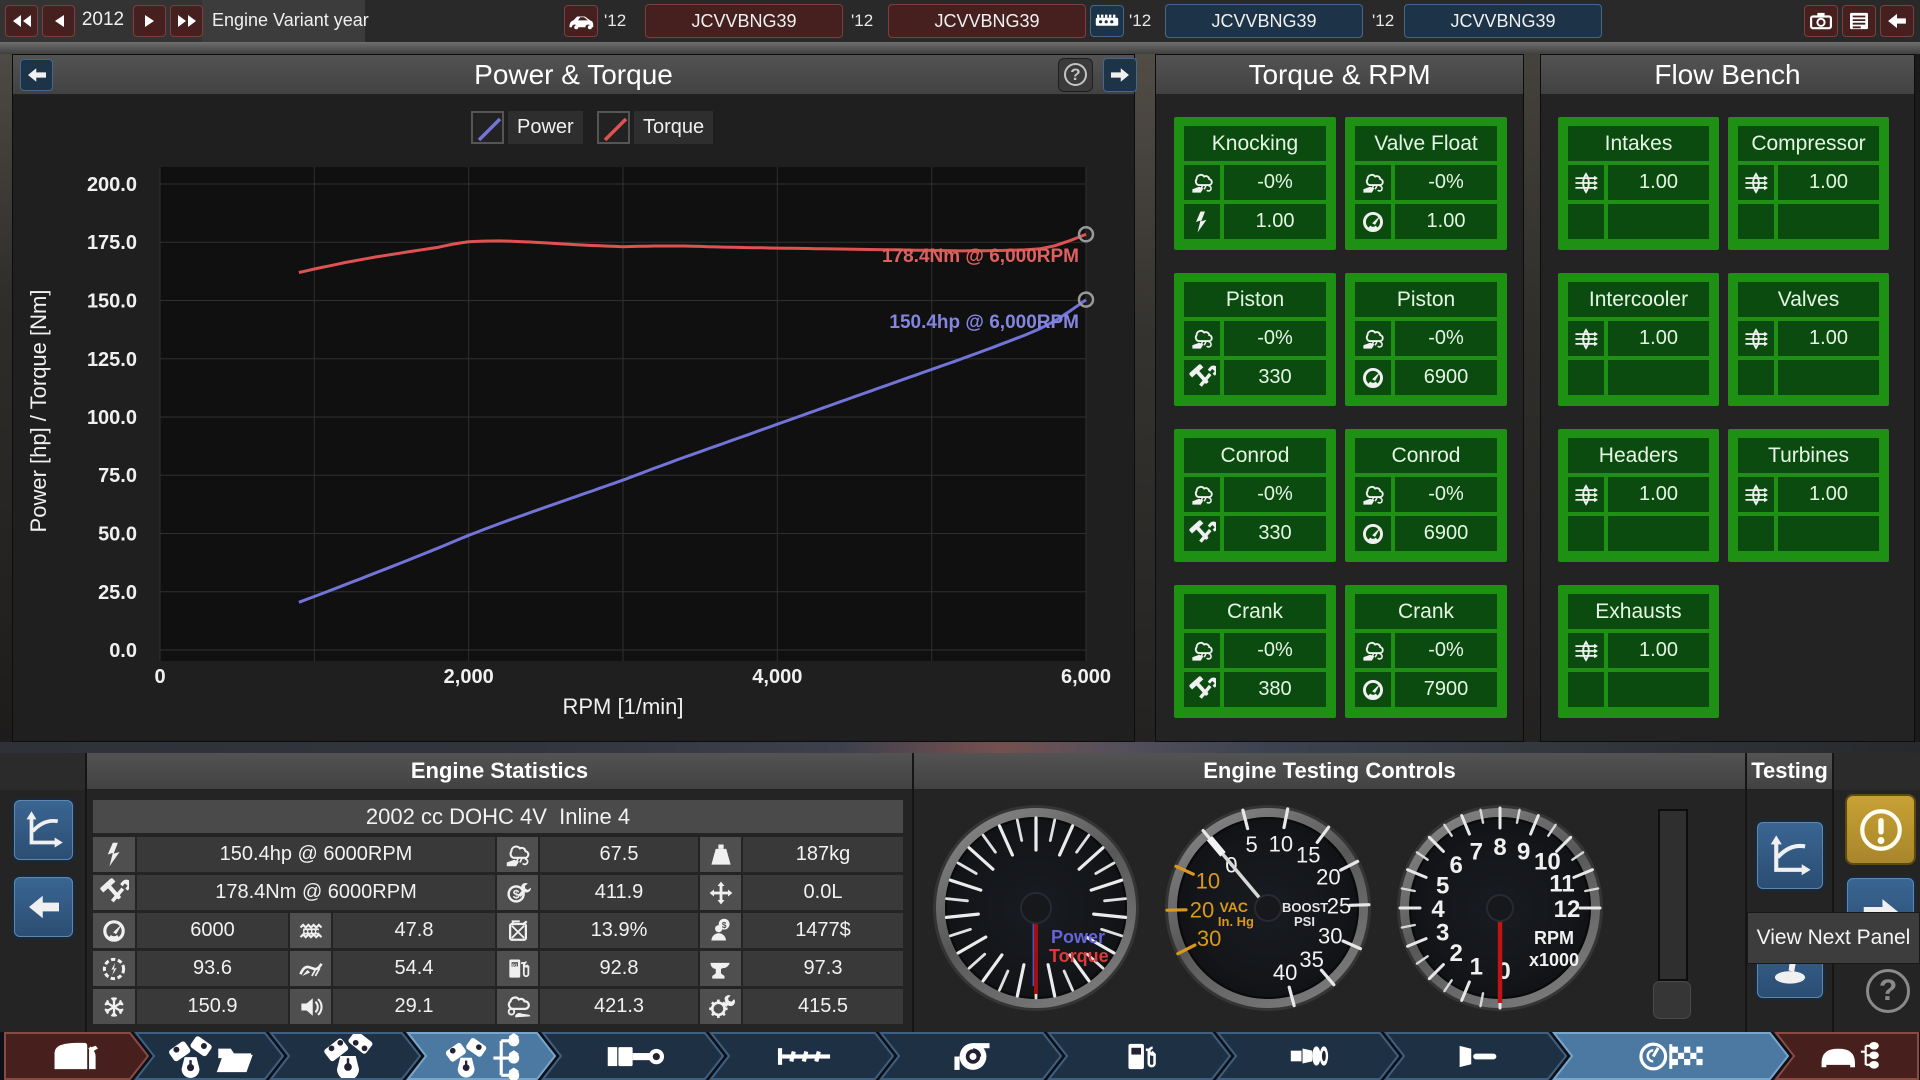  I want to click on svg-text: 15, so click(1308, 854).